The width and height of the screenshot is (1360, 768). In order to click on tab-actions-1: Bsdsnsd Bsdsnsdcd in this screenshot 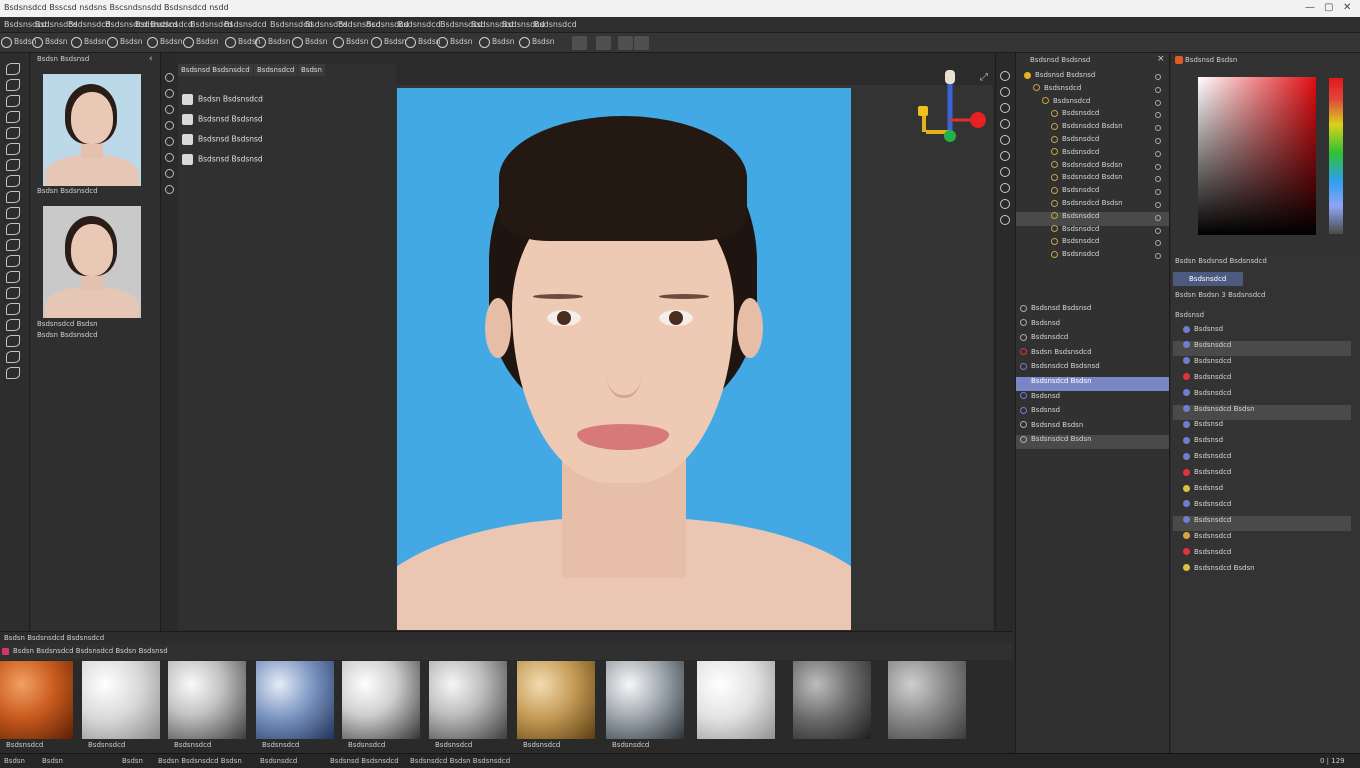, I will do `click(215, 70)`.